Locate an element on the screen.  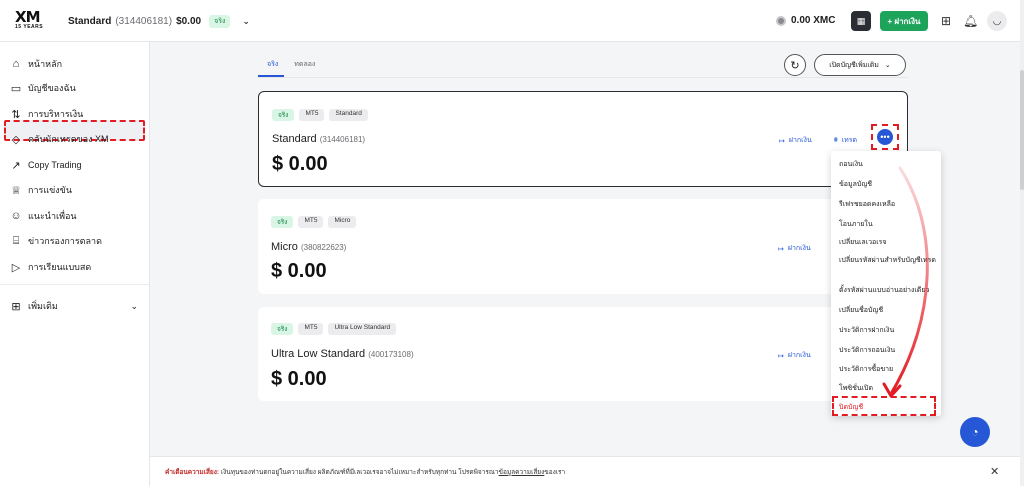
more-options-button: ••• is located at coordinates (885, 137).